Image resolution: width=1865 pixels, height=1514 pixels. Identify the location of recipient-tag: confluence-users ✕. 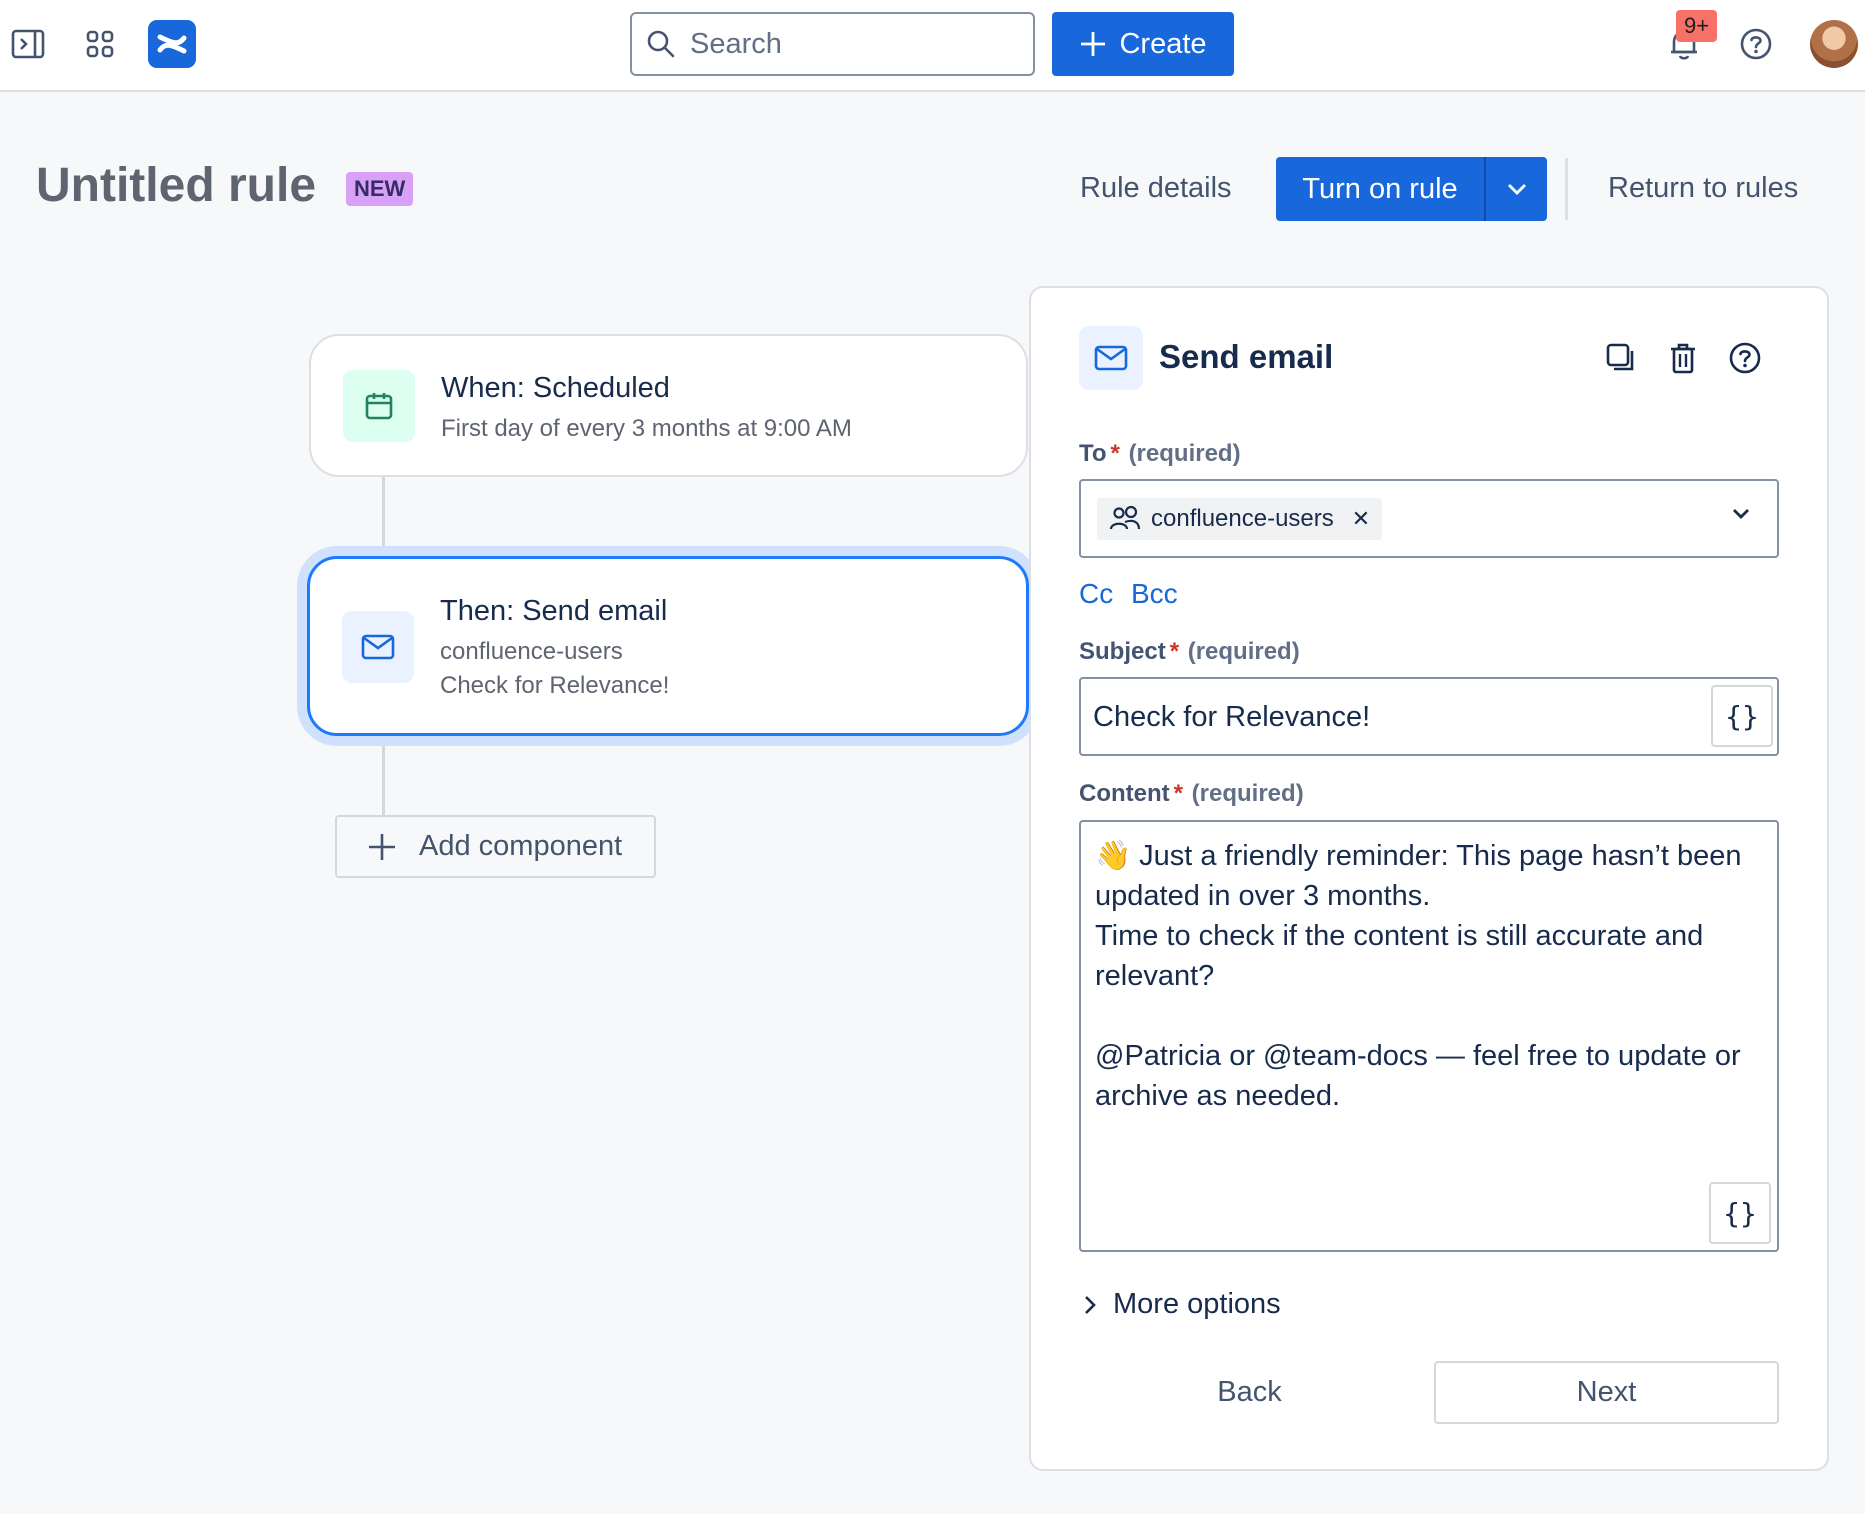
(1240, 518).